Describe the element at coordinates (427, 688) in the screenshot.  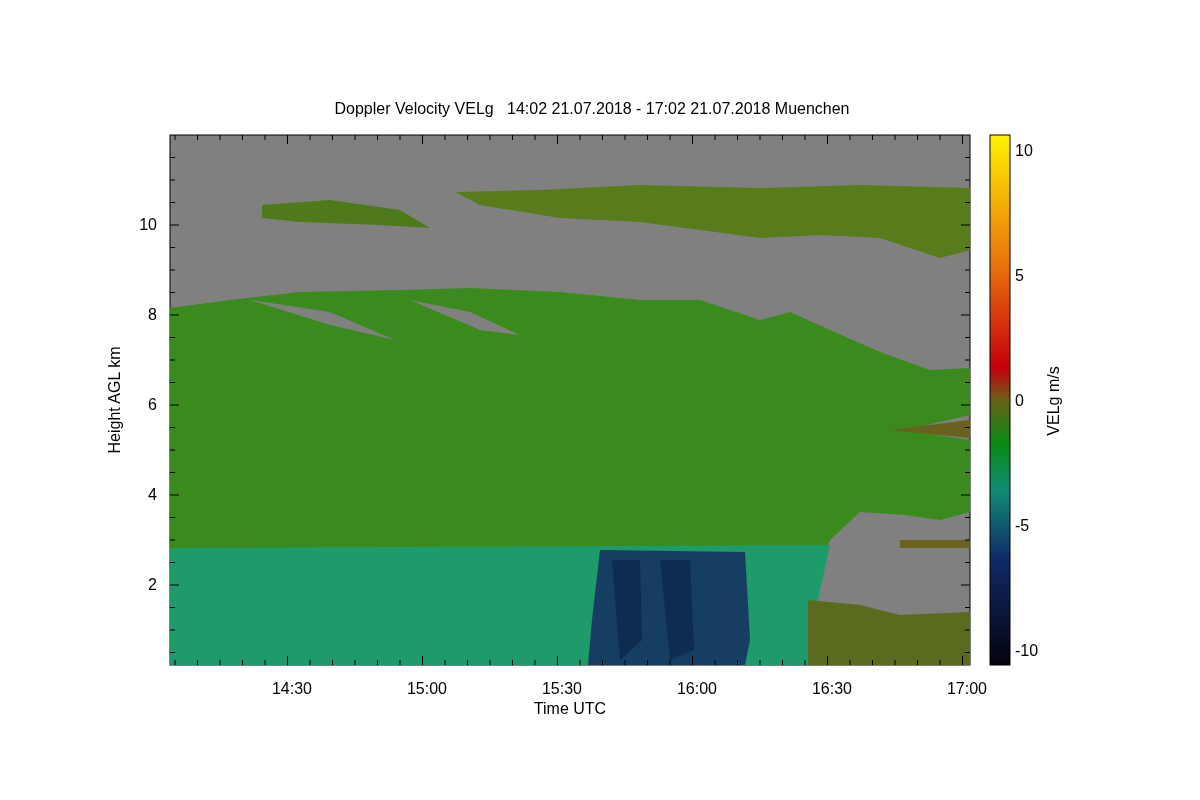
I see `x-tick-label: 15:00` at that location.